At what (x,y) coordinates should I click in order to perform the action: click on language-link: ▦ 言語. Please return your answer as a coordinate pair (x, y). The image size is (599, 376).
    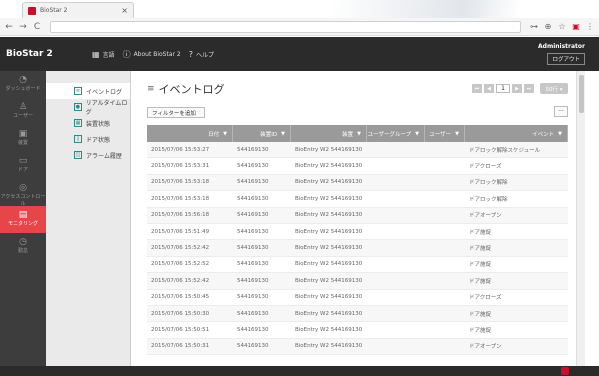
    Looking at the image, I should click on (103, 54).